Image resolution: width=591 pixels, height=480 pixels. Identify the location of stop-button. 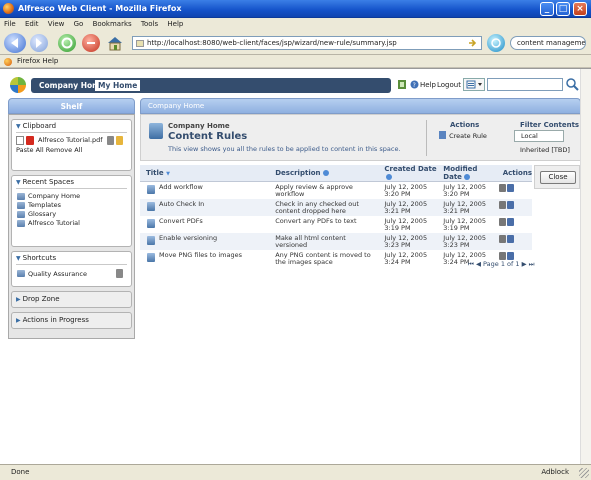
(91, 43).